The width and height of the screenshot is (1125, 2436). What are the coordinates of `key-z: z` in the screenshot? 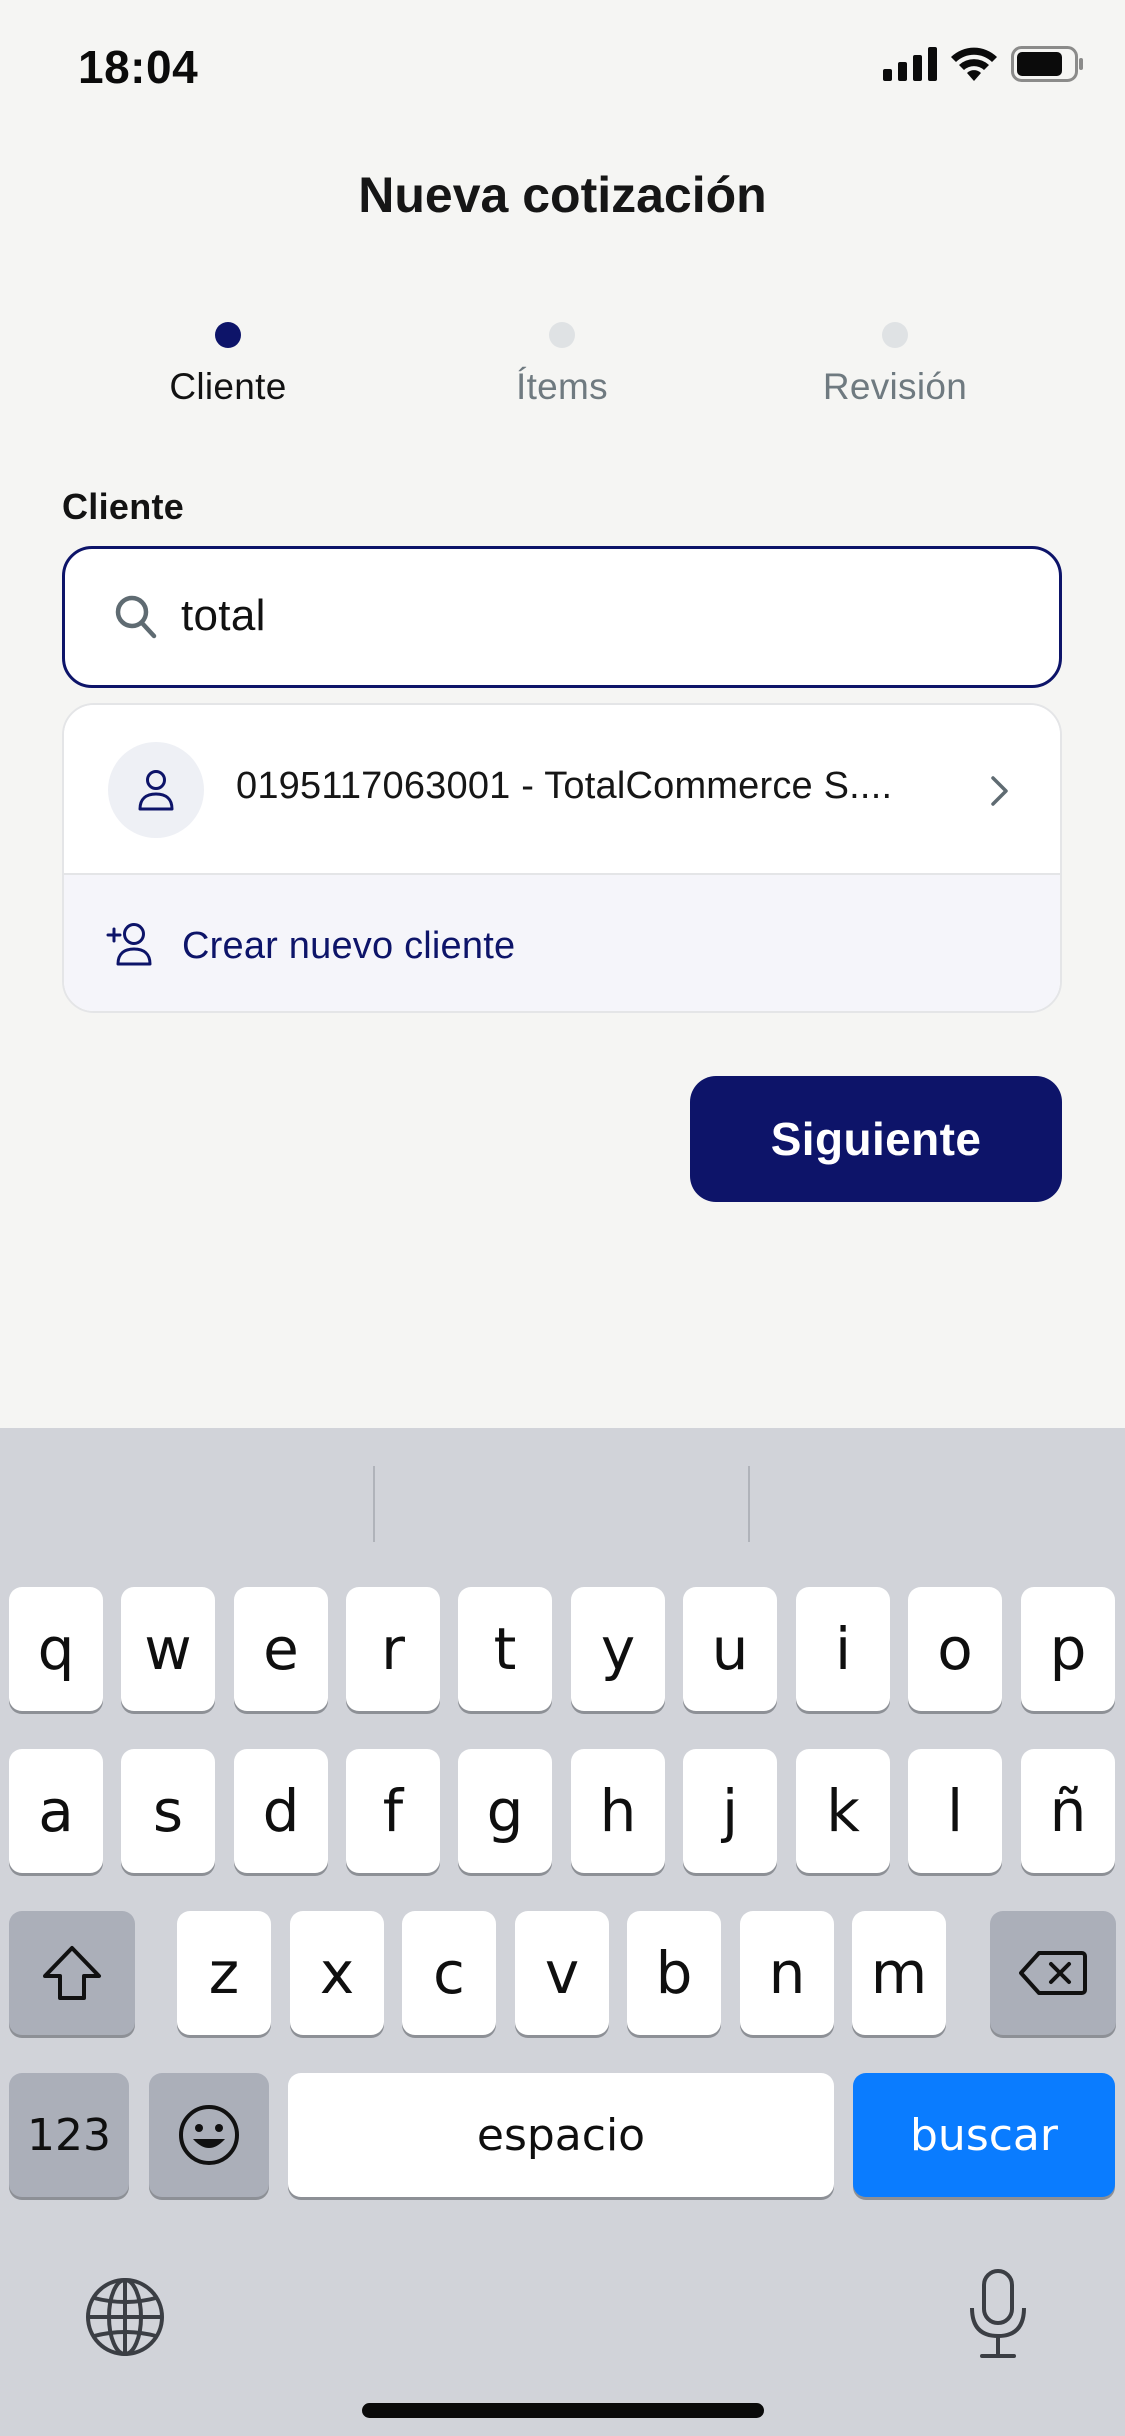 It's located at (224, 1973).